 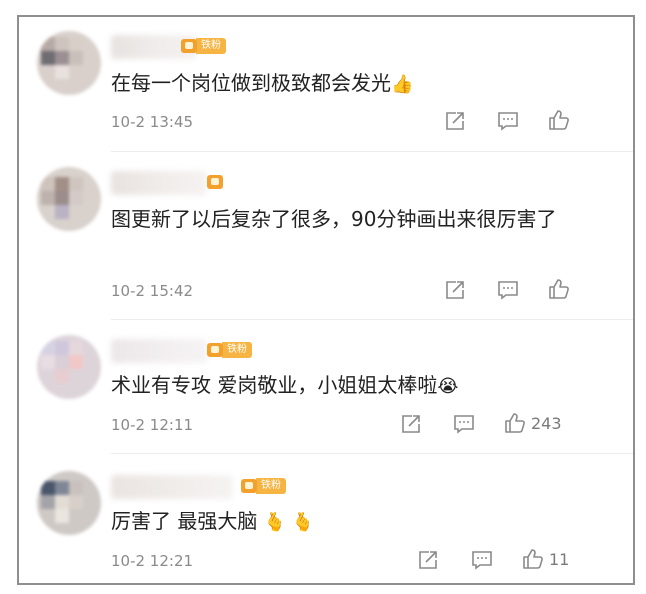 What do you see at coordinates (546, 423) in the screenshot?
I see `like-count: 243` at bounding box center [546, 423].